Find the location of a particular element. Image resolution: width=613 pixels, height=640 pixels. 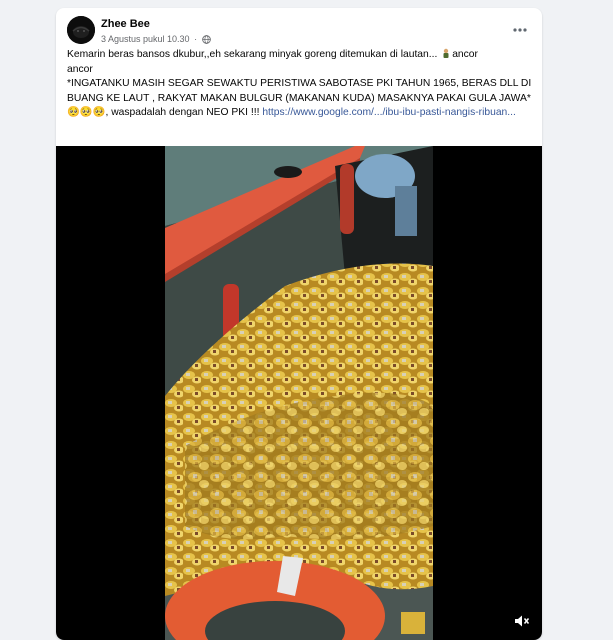

text-segment: , waspadalah dengan NEO PKI !!! is located at coordinates (184, 112).